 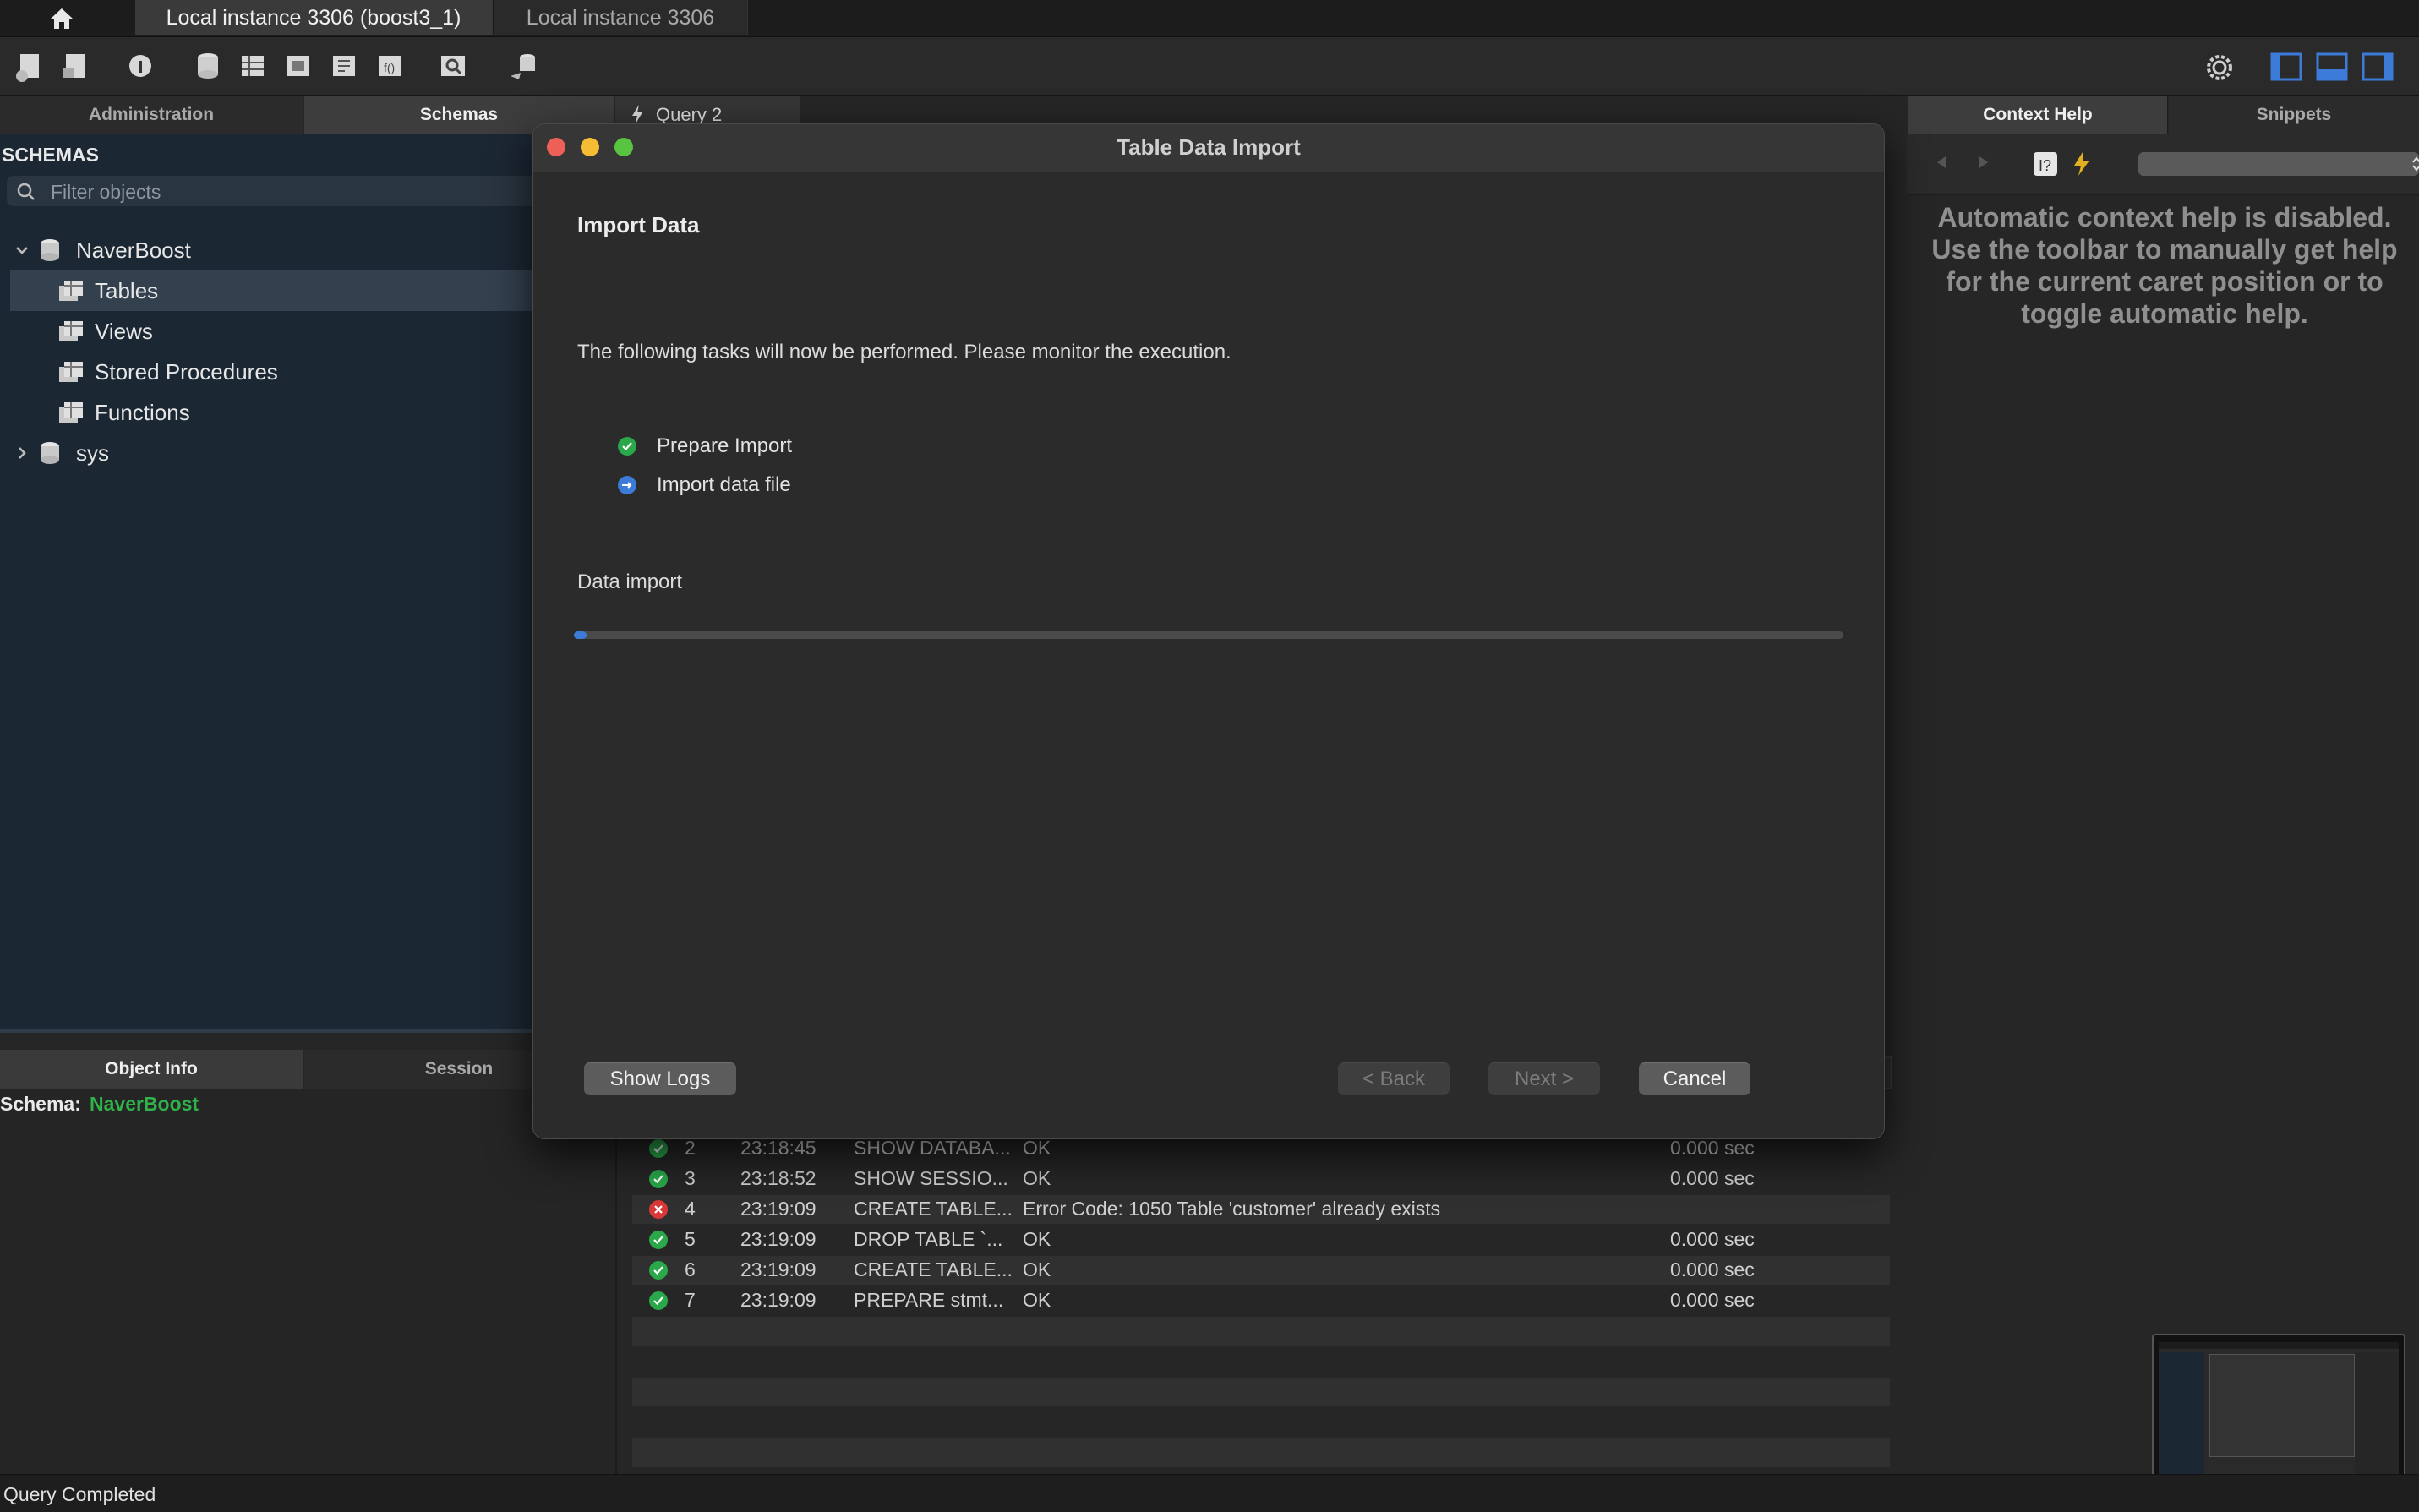 I want to click on home-icon, so click(x=62, y=18).